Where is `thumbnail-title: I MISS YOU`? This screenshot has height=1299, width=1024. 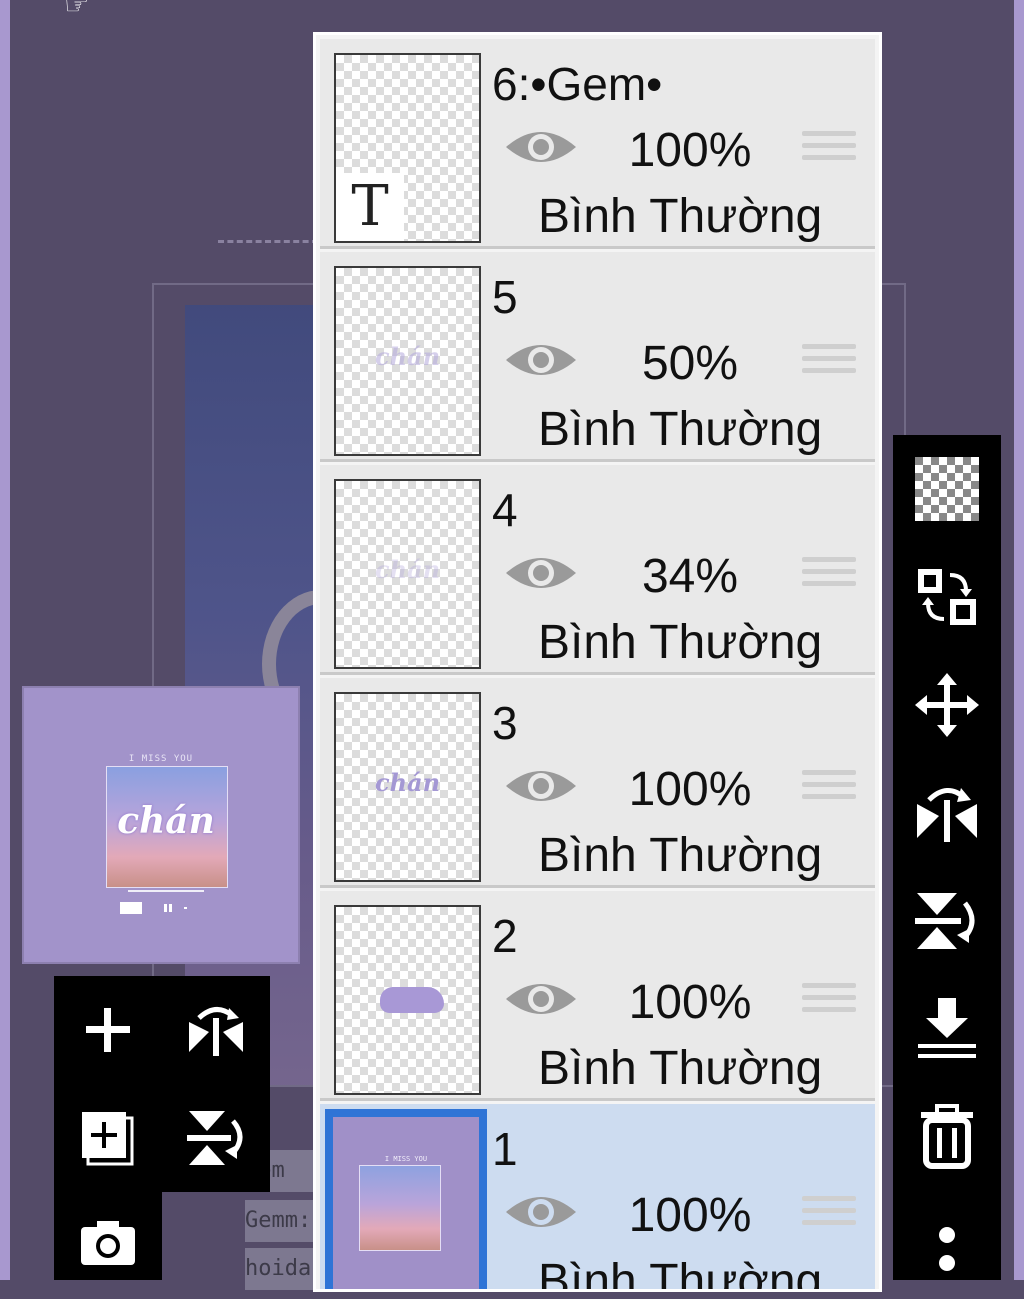
thumbnail-title: I MISS YOU is located at coordinates (406, 1159).